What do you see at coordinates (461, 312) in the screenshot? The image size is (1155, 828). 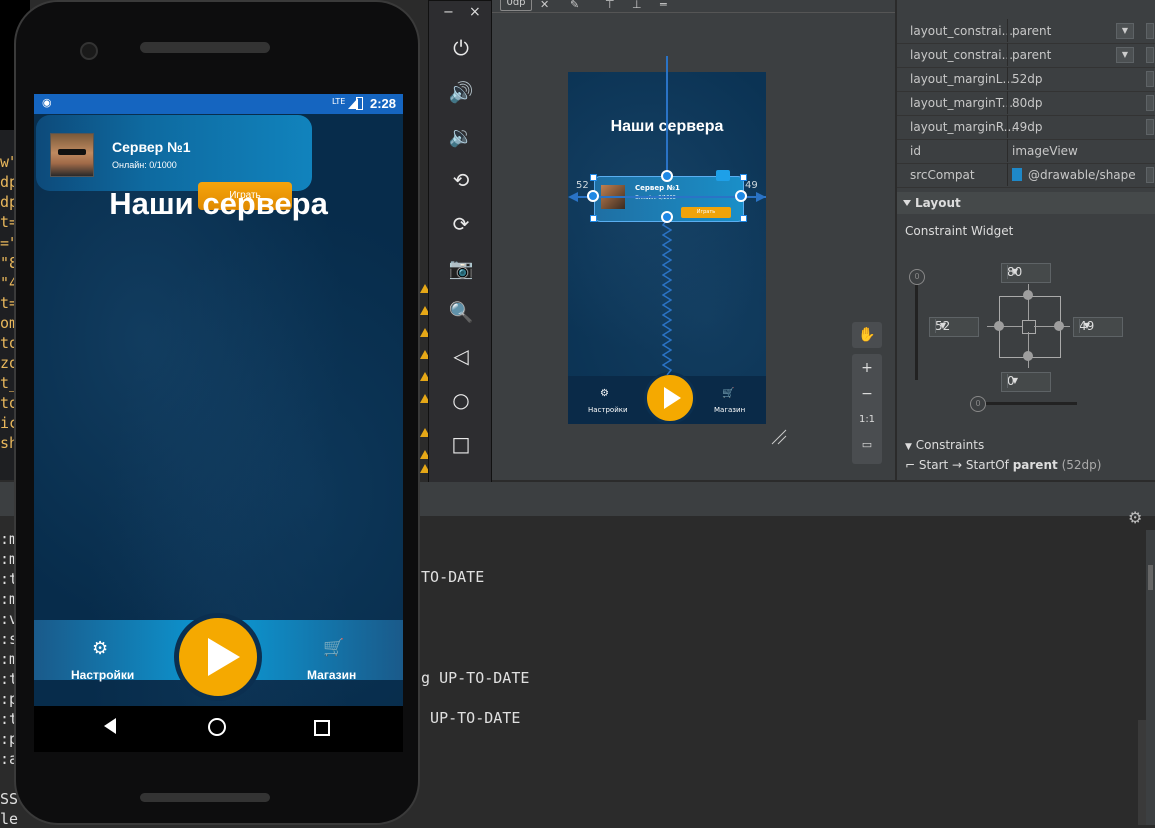 I see `zoom-icon: 🔍` at bounding box center [461, 312].